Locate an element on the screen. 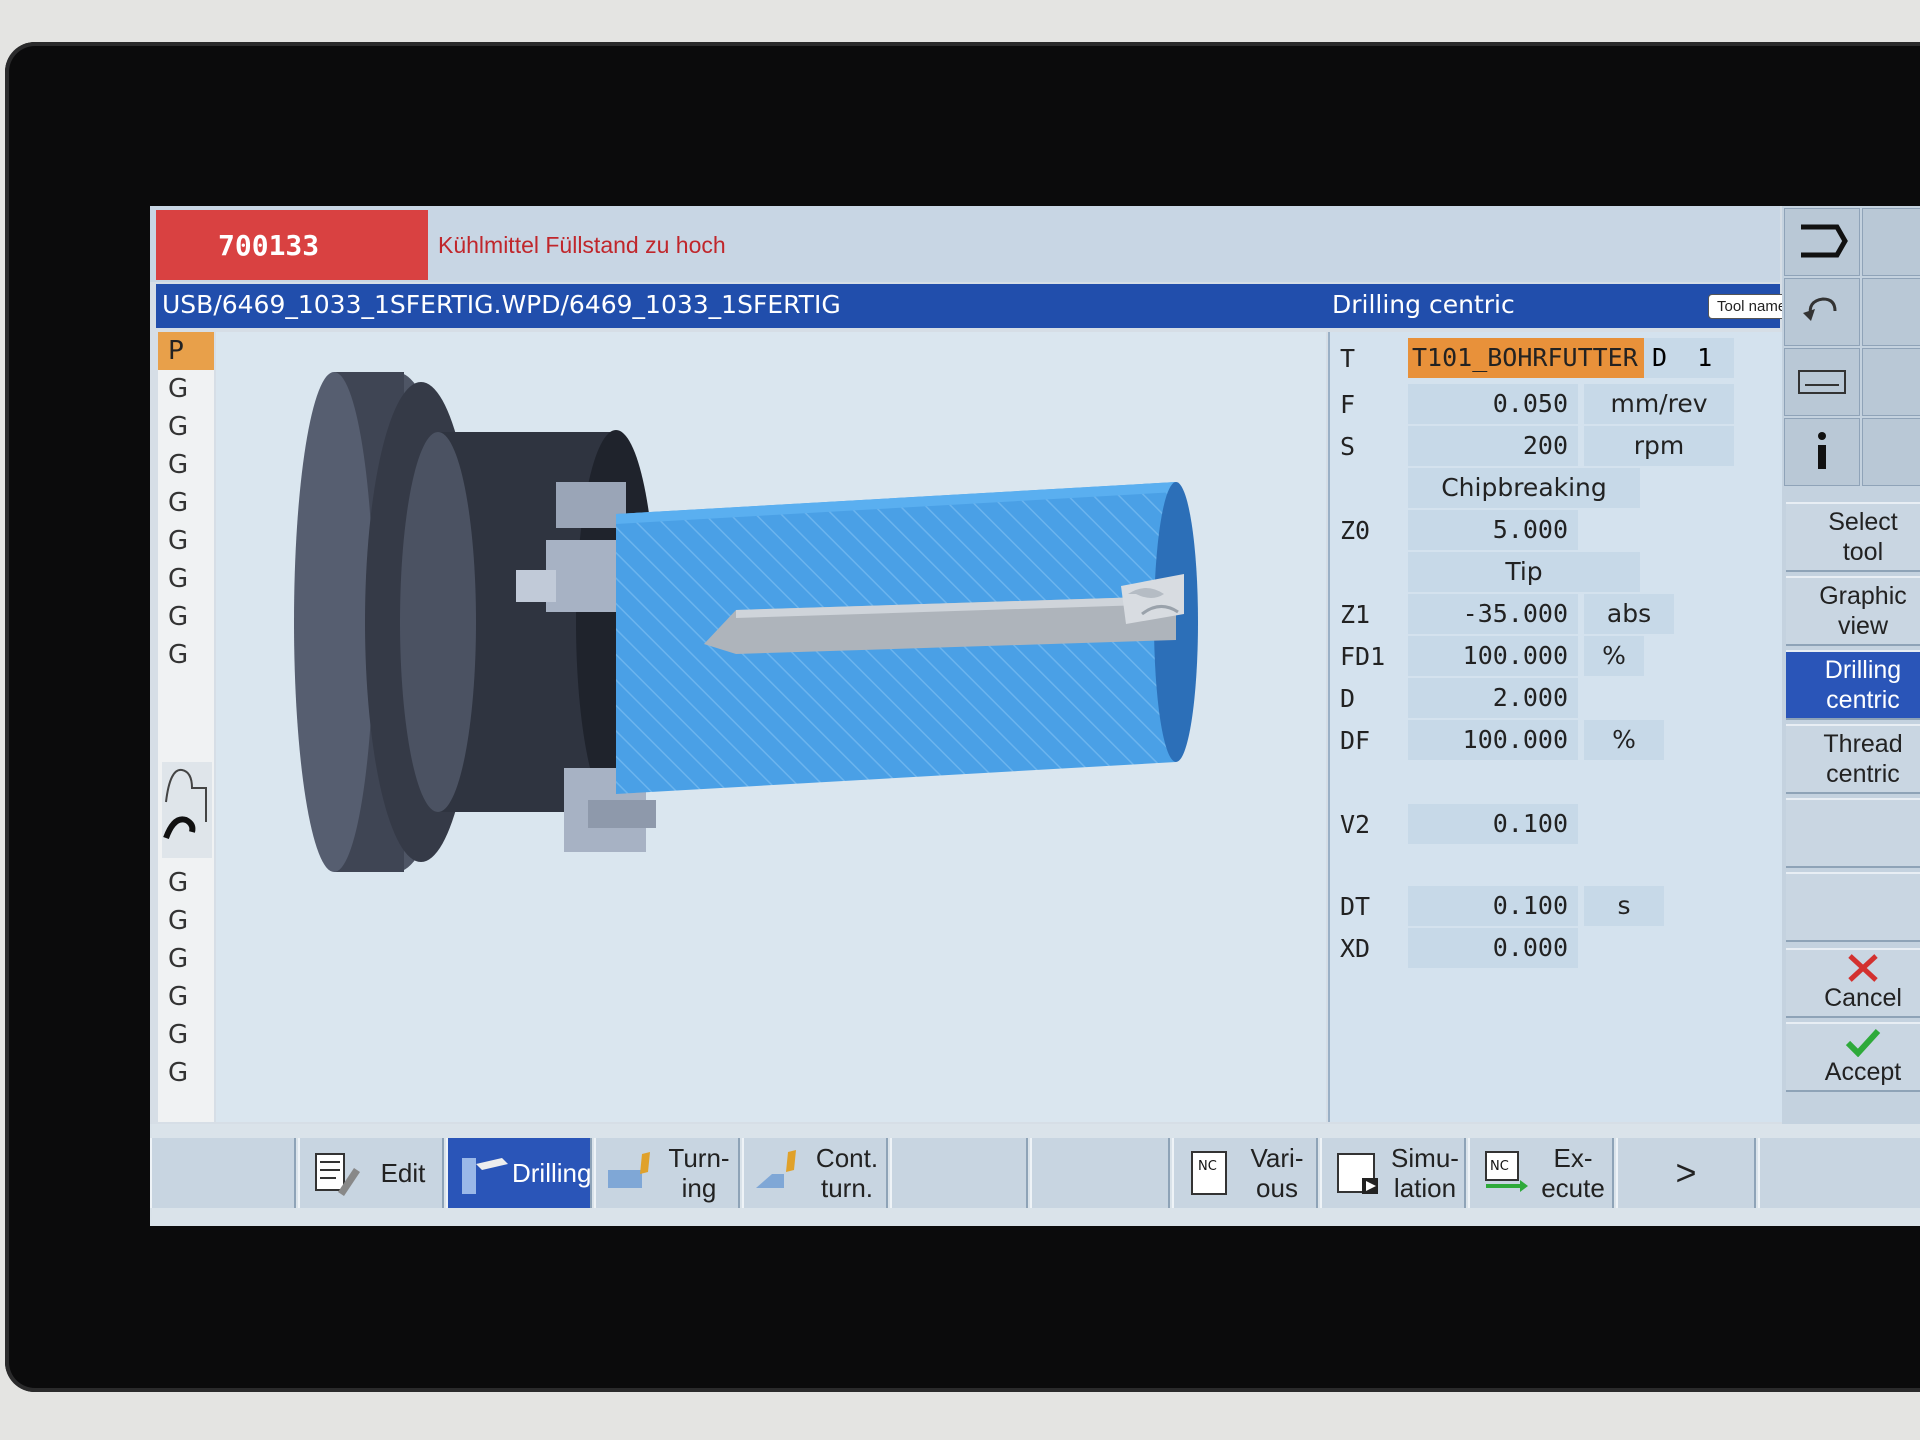 The height and width of the screenshot is (1440, 1920). z0-field: 5.000 is located at coordinates (1493, 530).